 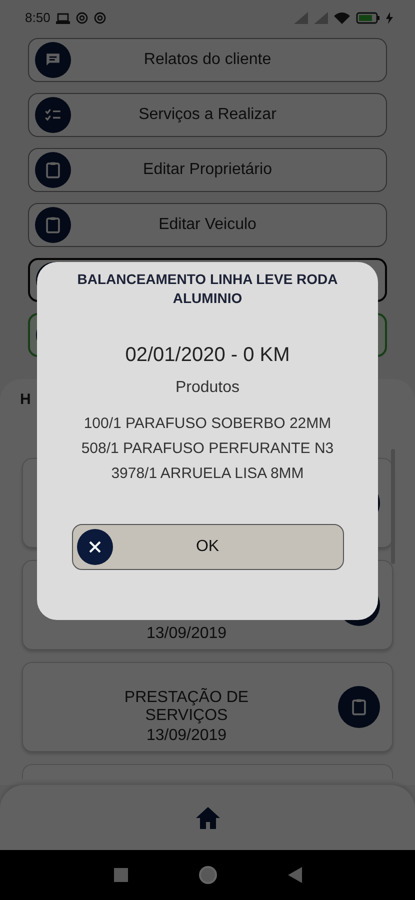 What do you see at coordinates (207, 170) in the screenshot?
I see `menu-button: Editar Proprietário` at bounding box center [207, 170].